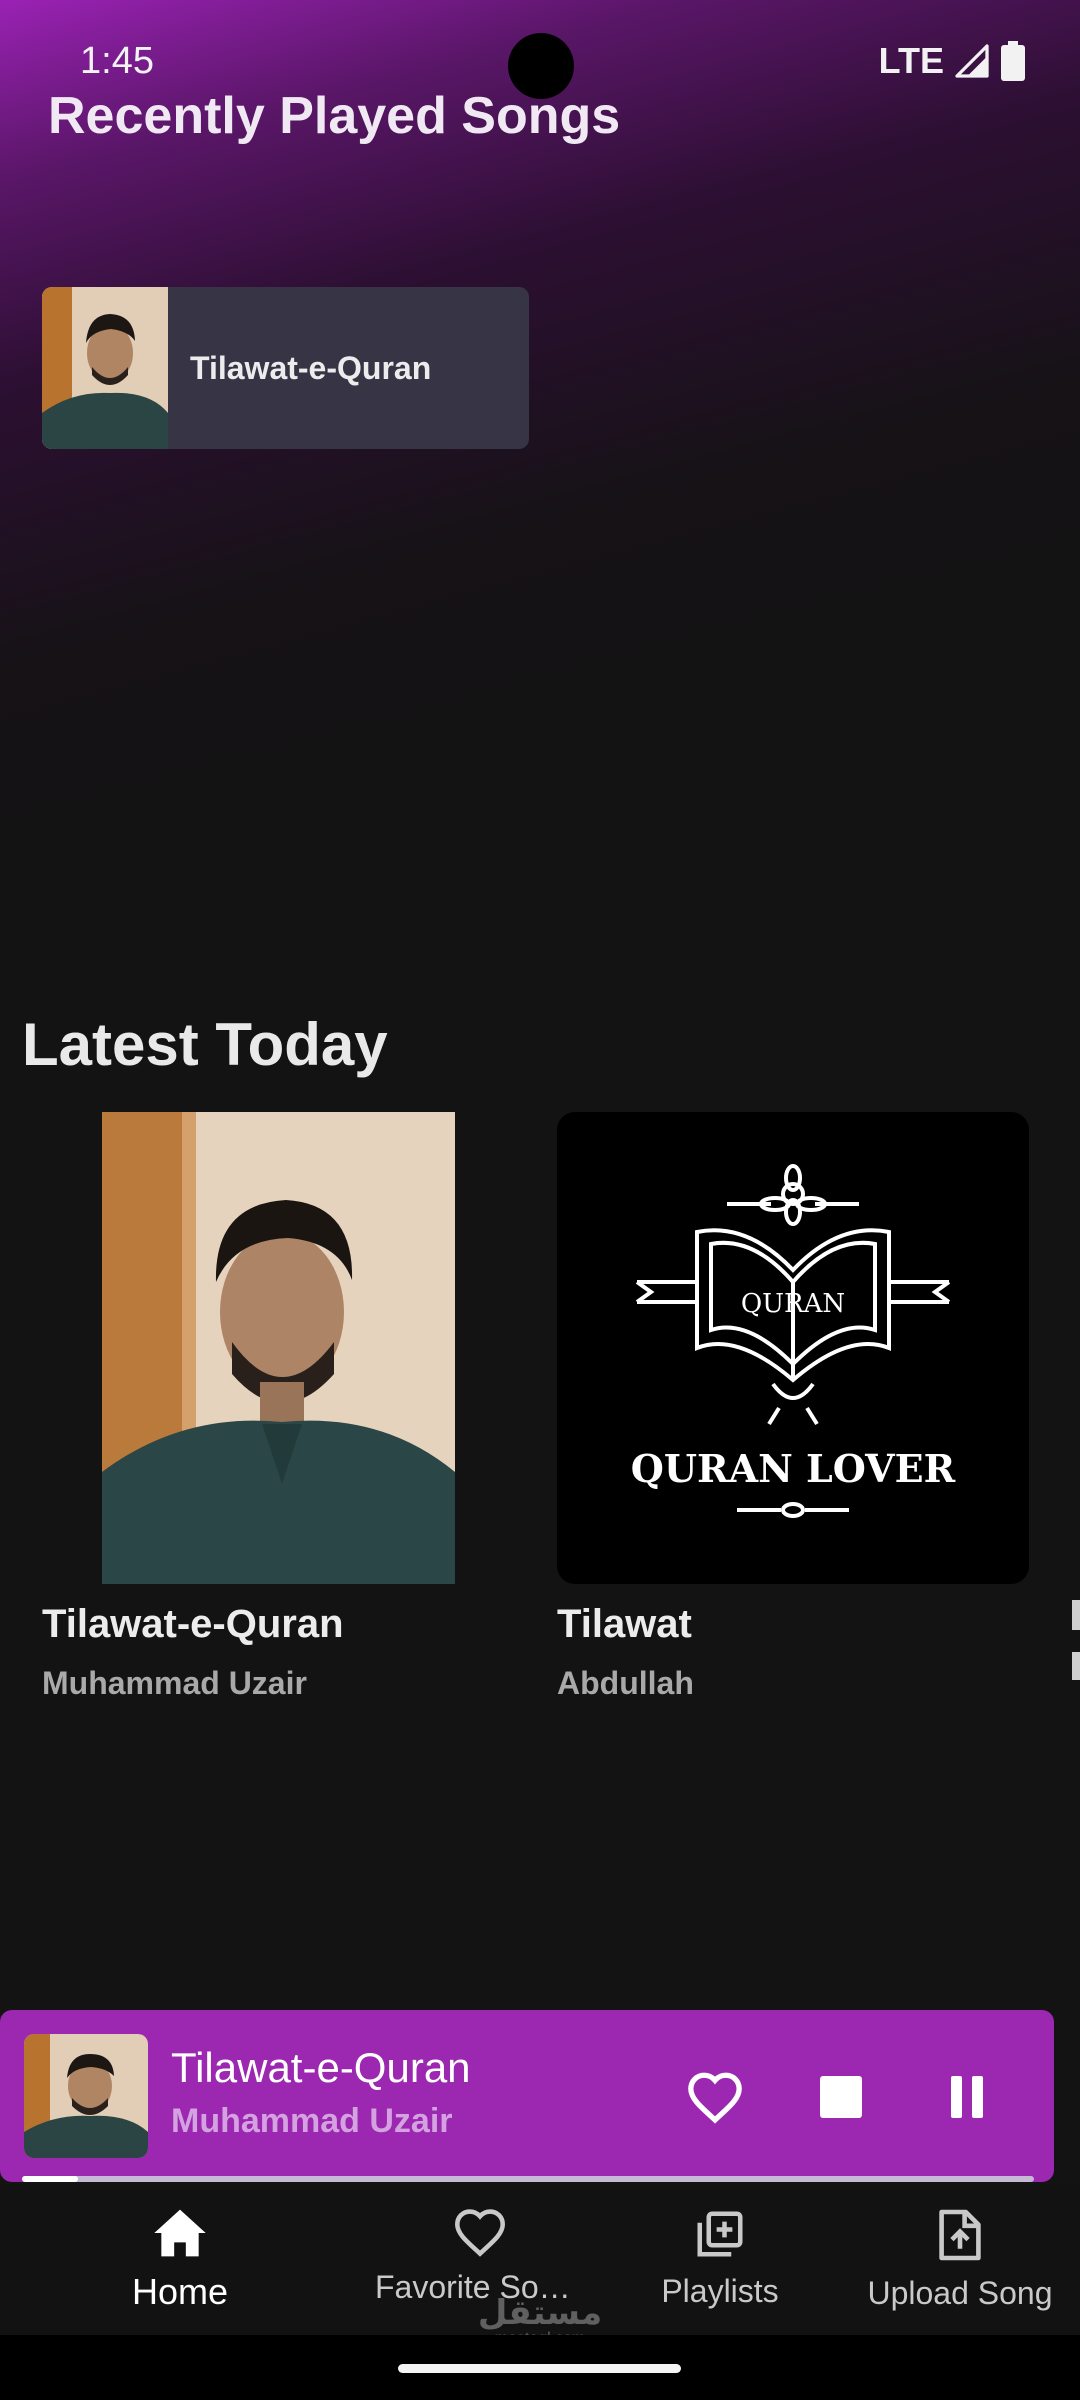 The height and width of the screenshot is (2400, 1080). What do you see at coordinates (180, 2233) in the screenshot?
I see `home-icon` at bounding box center [180, 2233].